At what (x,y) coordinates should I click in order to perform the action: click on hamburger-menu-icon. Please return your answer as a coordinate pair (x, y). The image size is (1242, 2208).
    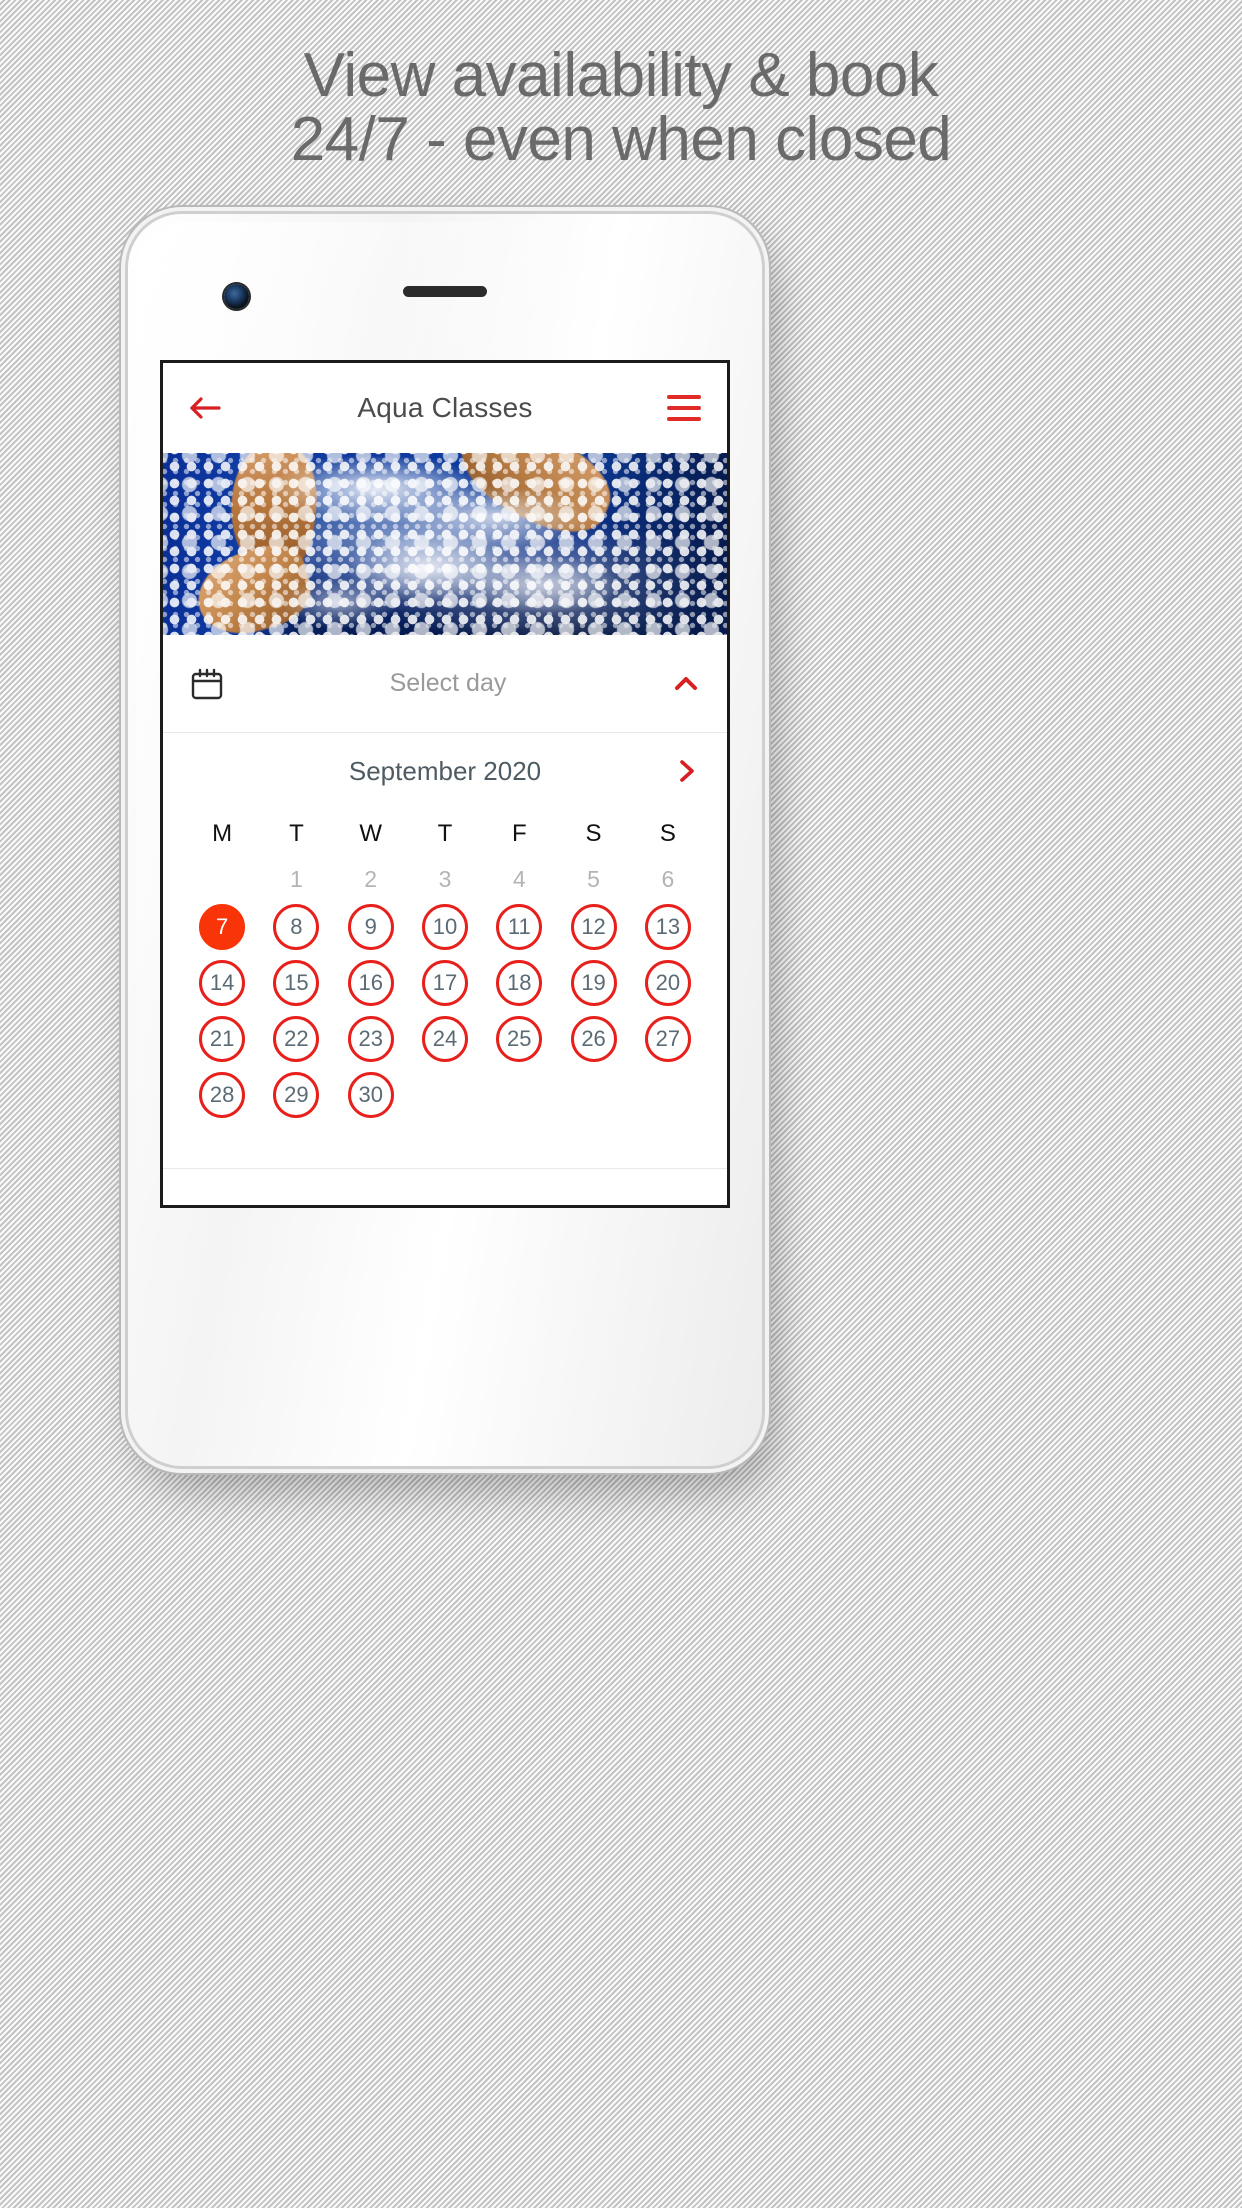
    Looking at the image, I should click on (684, 408).